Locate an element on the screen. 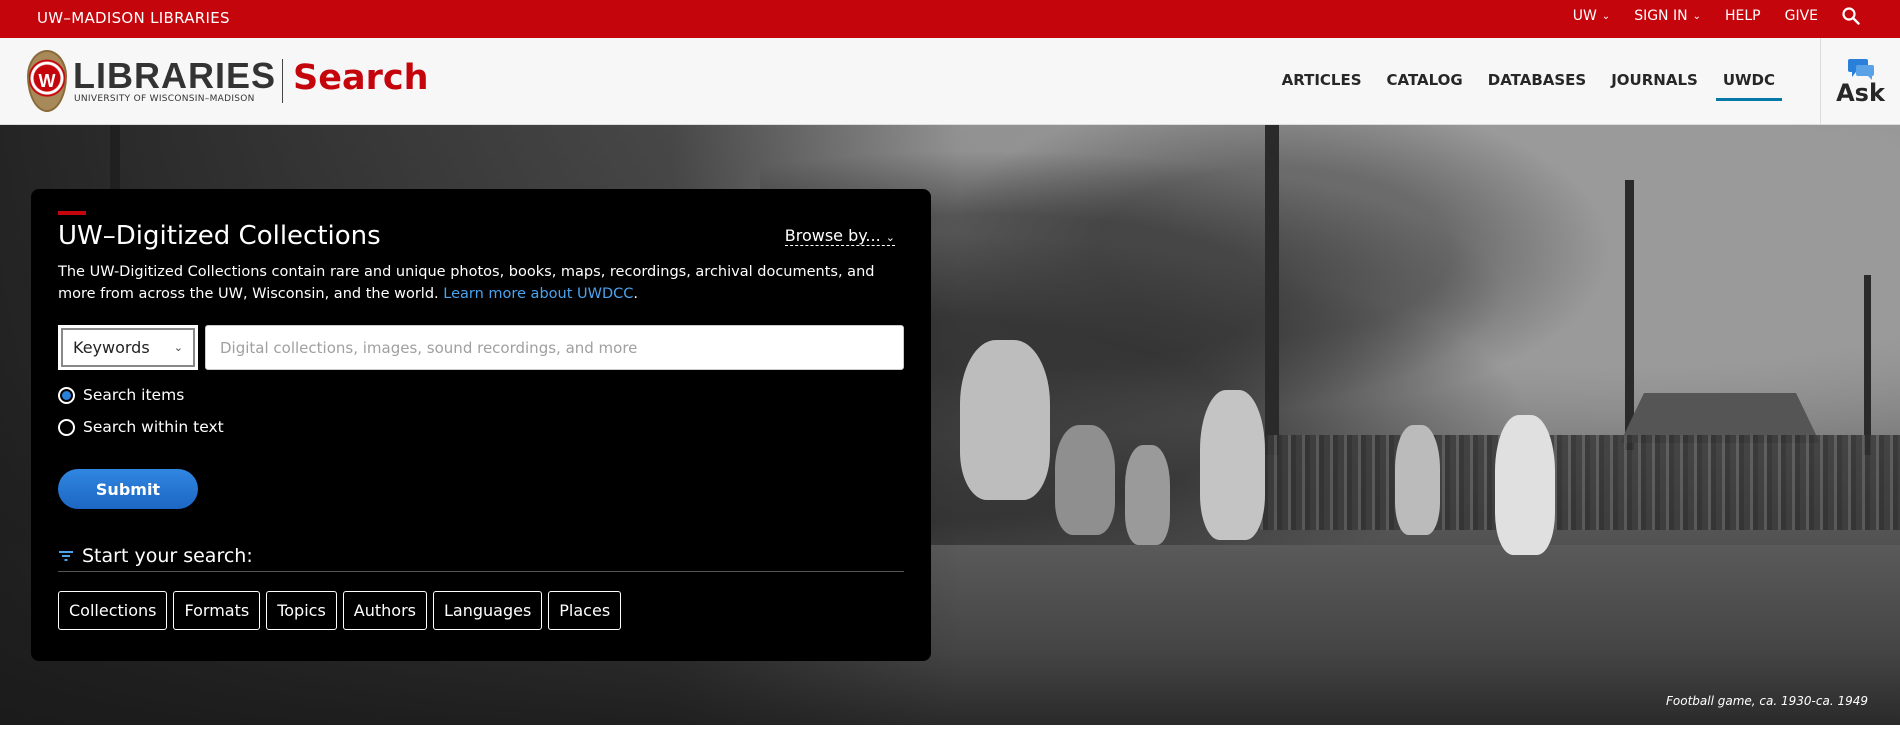  uw-menu-label: UW is located at coordinates (1584, 16).